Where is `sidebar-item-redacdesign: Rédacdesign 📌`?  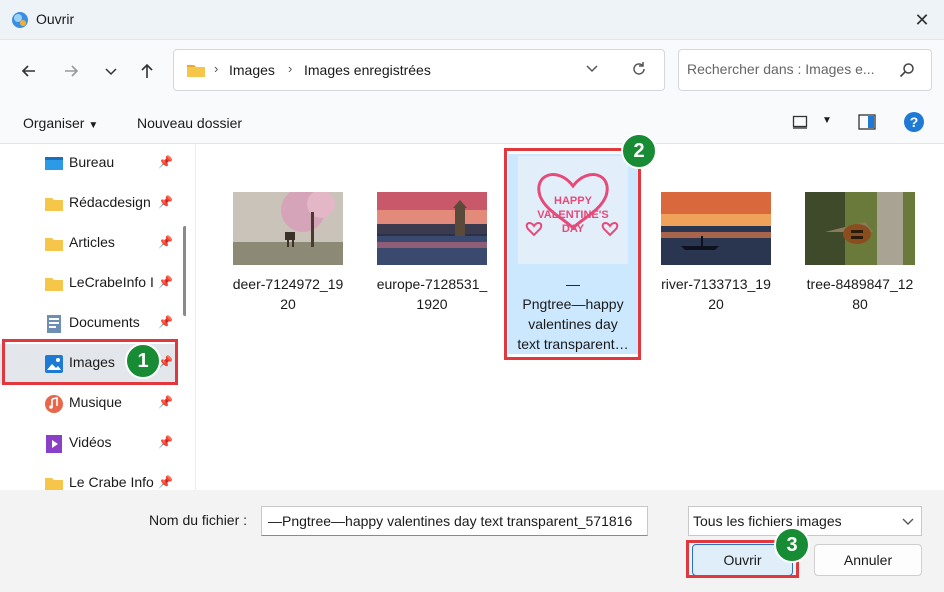 sidebar-item-redacdesign: Rédacdesign 📌 is located at coordinates (89, 204).